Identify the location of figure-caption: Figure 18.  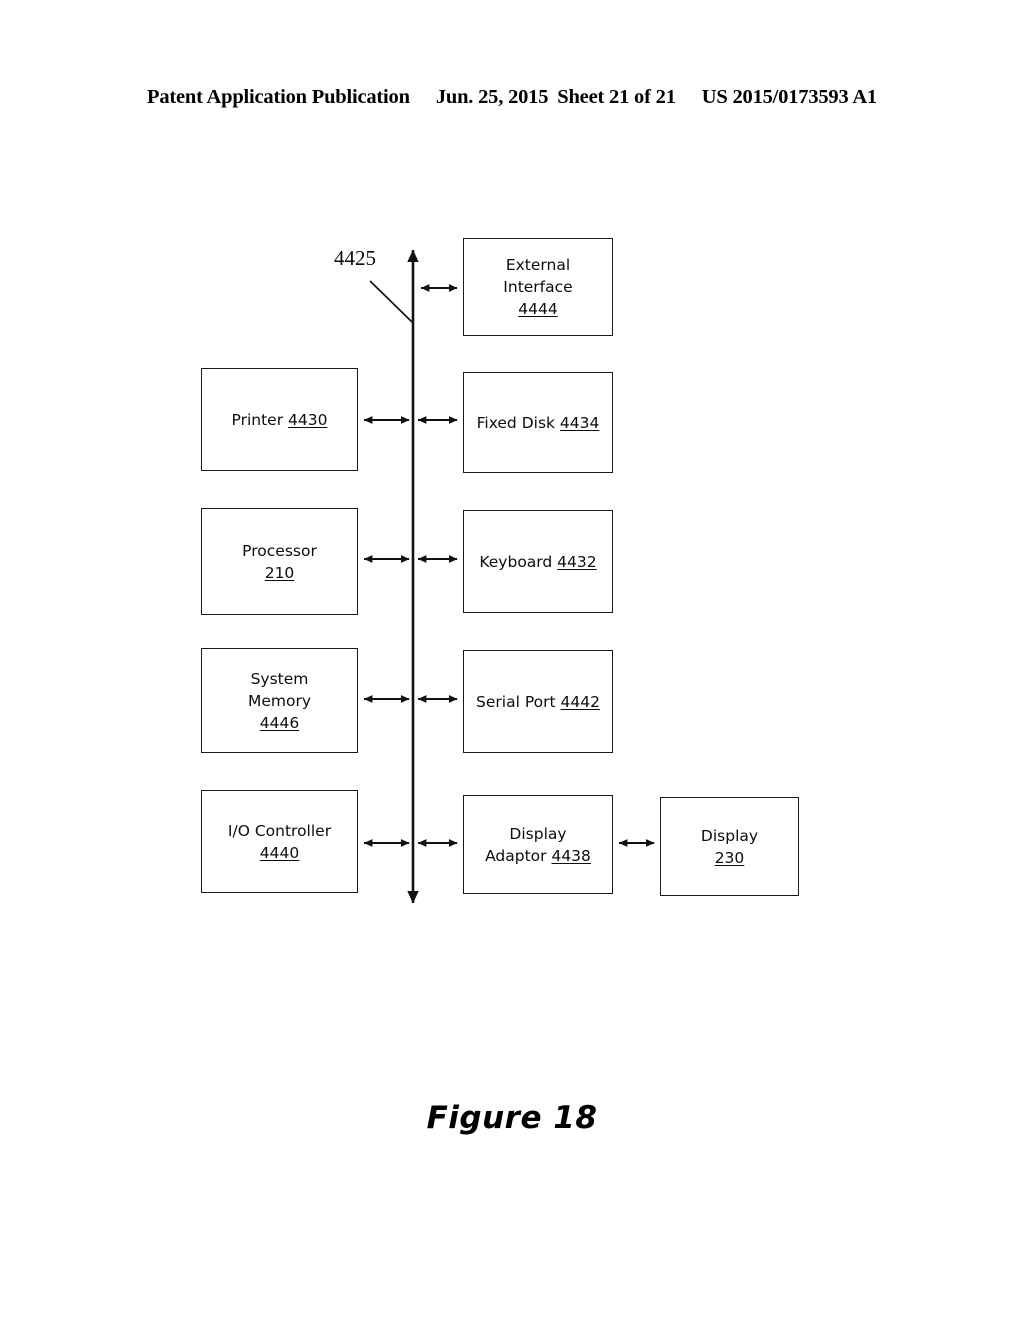
(512, 1118).